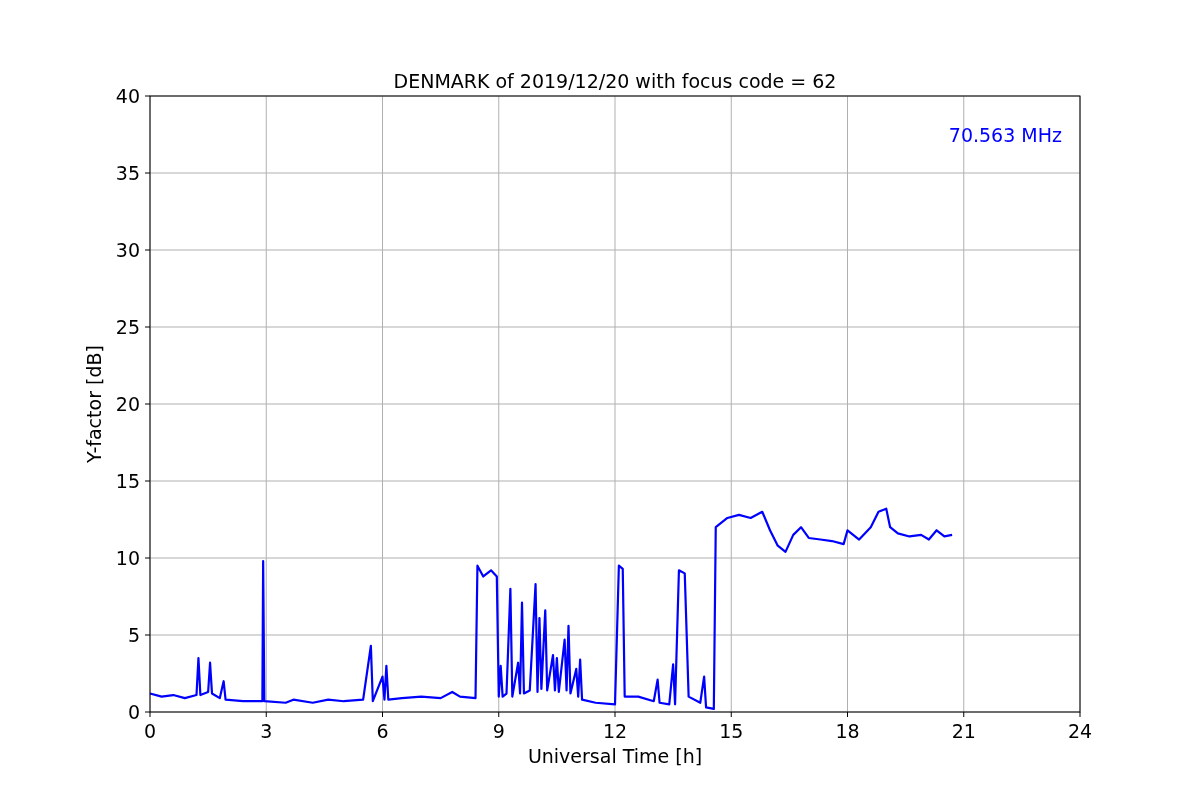  Describe the element at coordinates (615, 756) in the screenshot. I see `x-axis-label: Universal Time [h]` at that location.